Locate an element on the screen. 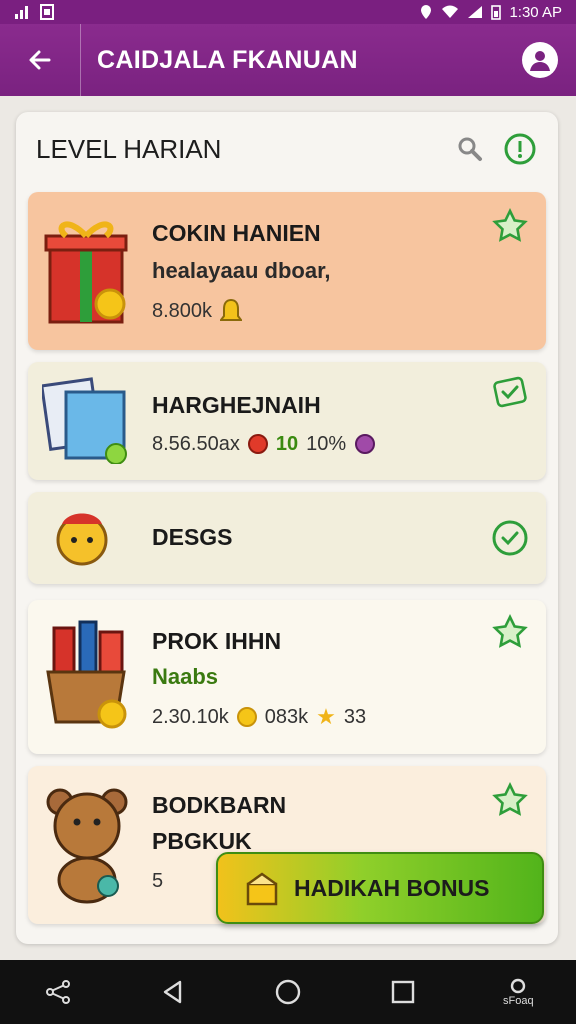 Image resolution: width=576 pixels, height=1024 pixels. task-reward: 8.800k is located at coordinates (182, 310).